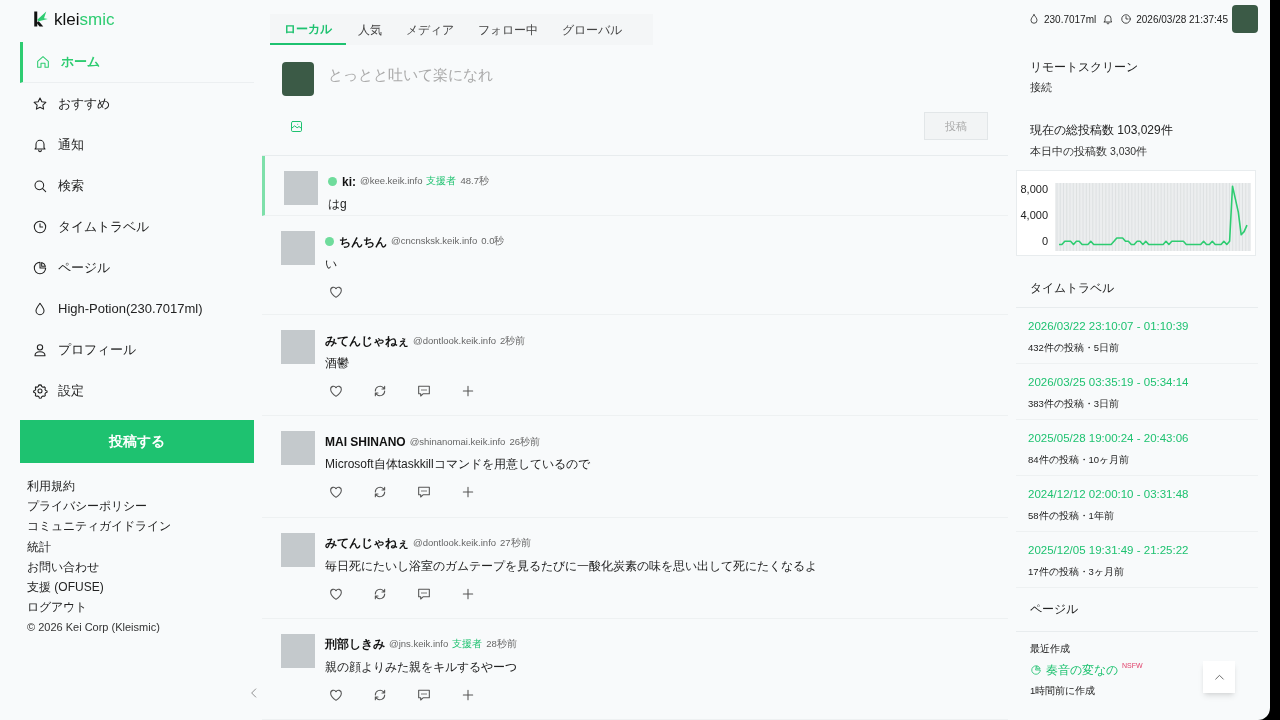 The image size is (1280, 720). I want to click on footer-link: 統計, so click(39, 549).